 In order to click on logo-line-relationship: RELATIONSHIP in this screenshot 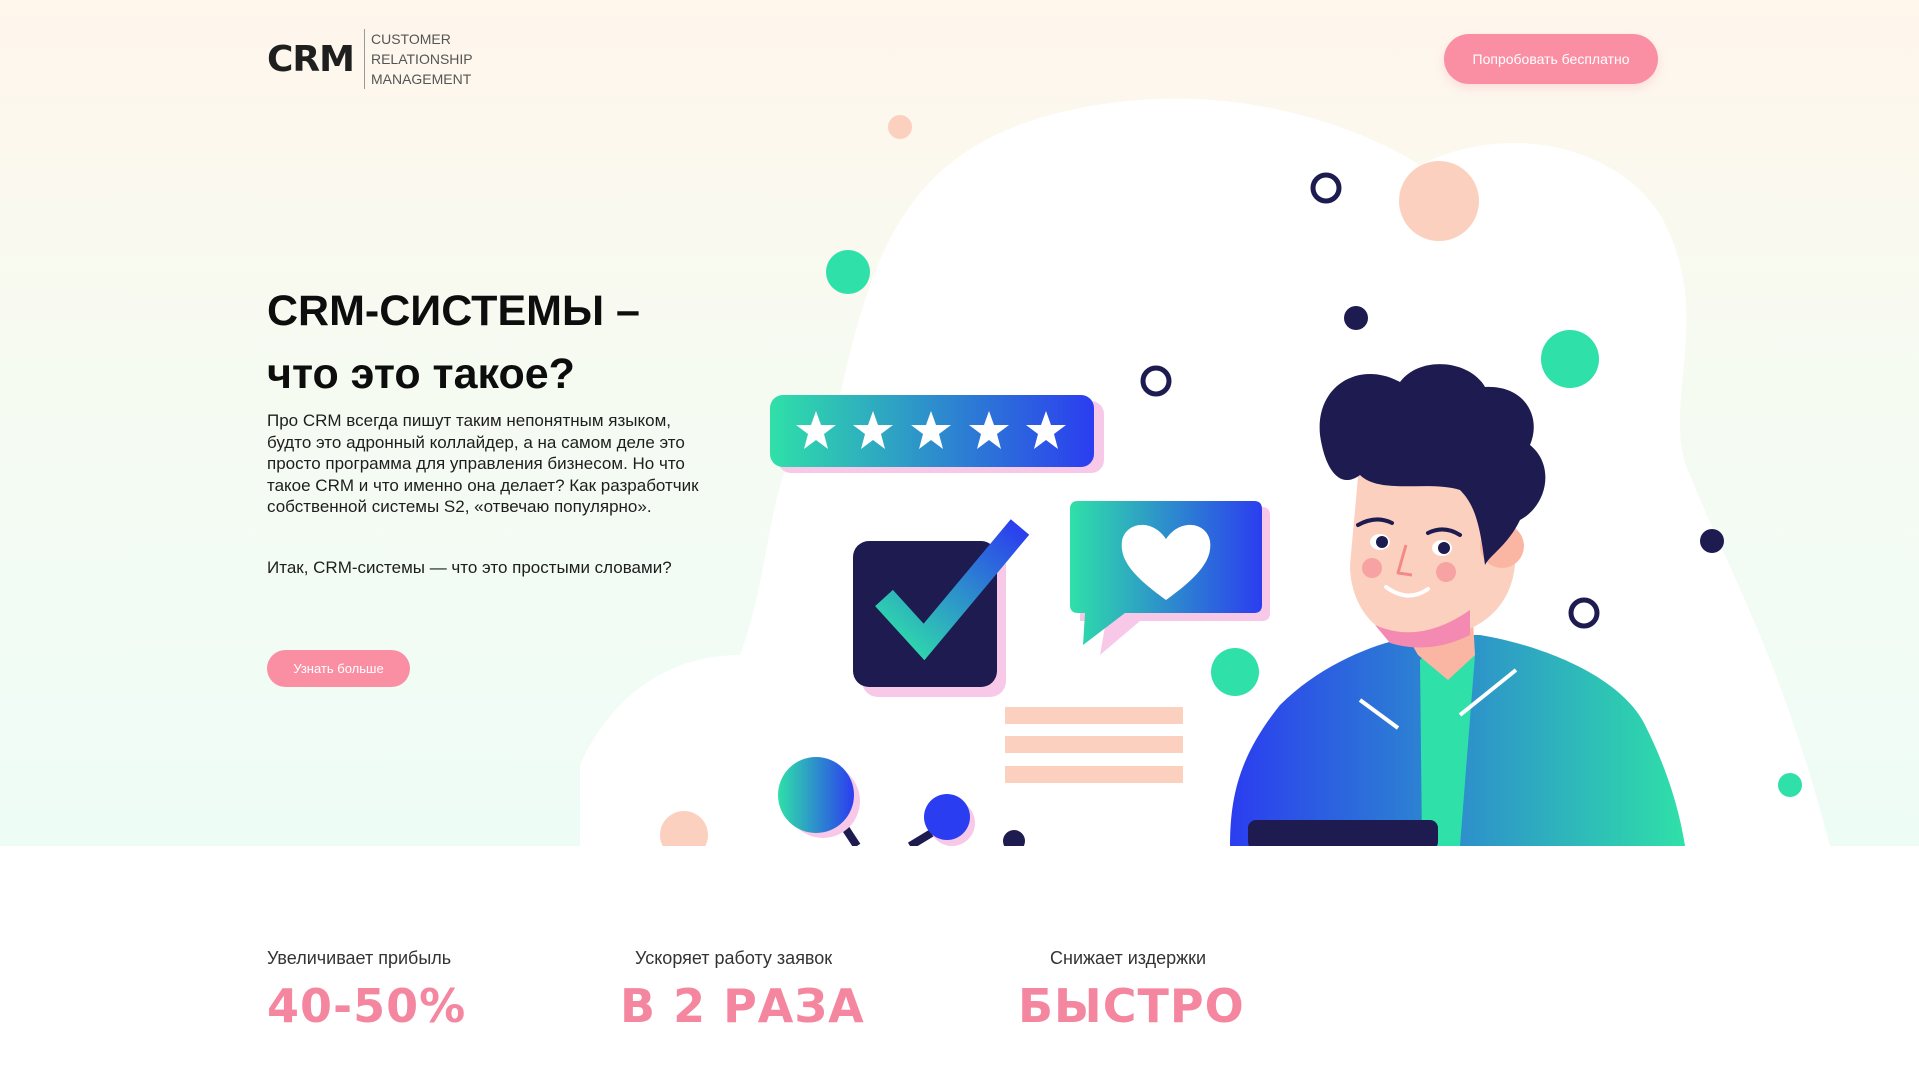, I will do `click(421, 59)`.